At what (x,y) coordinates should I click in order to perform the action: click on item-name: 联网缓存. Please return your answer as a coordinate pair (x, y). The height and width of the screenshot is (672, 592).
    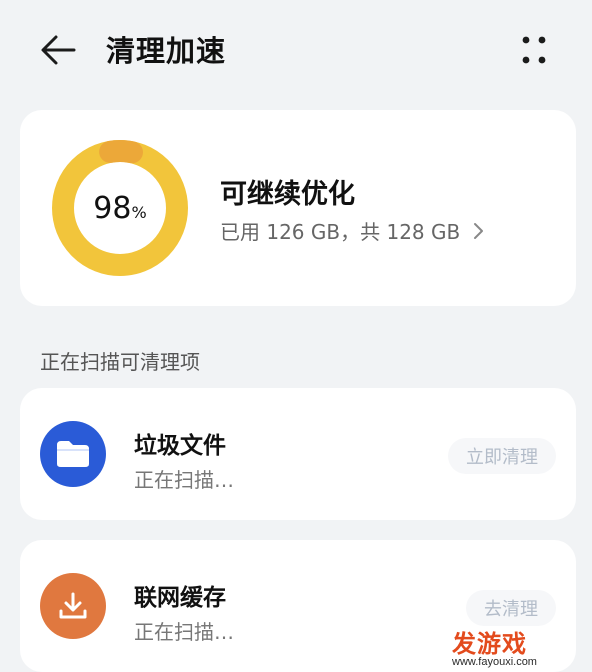
    Looking at the image, I should click on (180, 598).